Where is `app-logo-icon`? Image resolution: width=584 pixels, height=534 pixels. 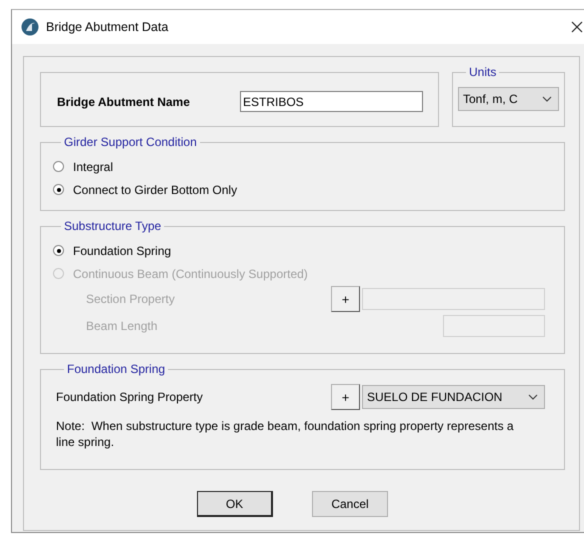
app-logo-icon is located at coordinates (30, 27).